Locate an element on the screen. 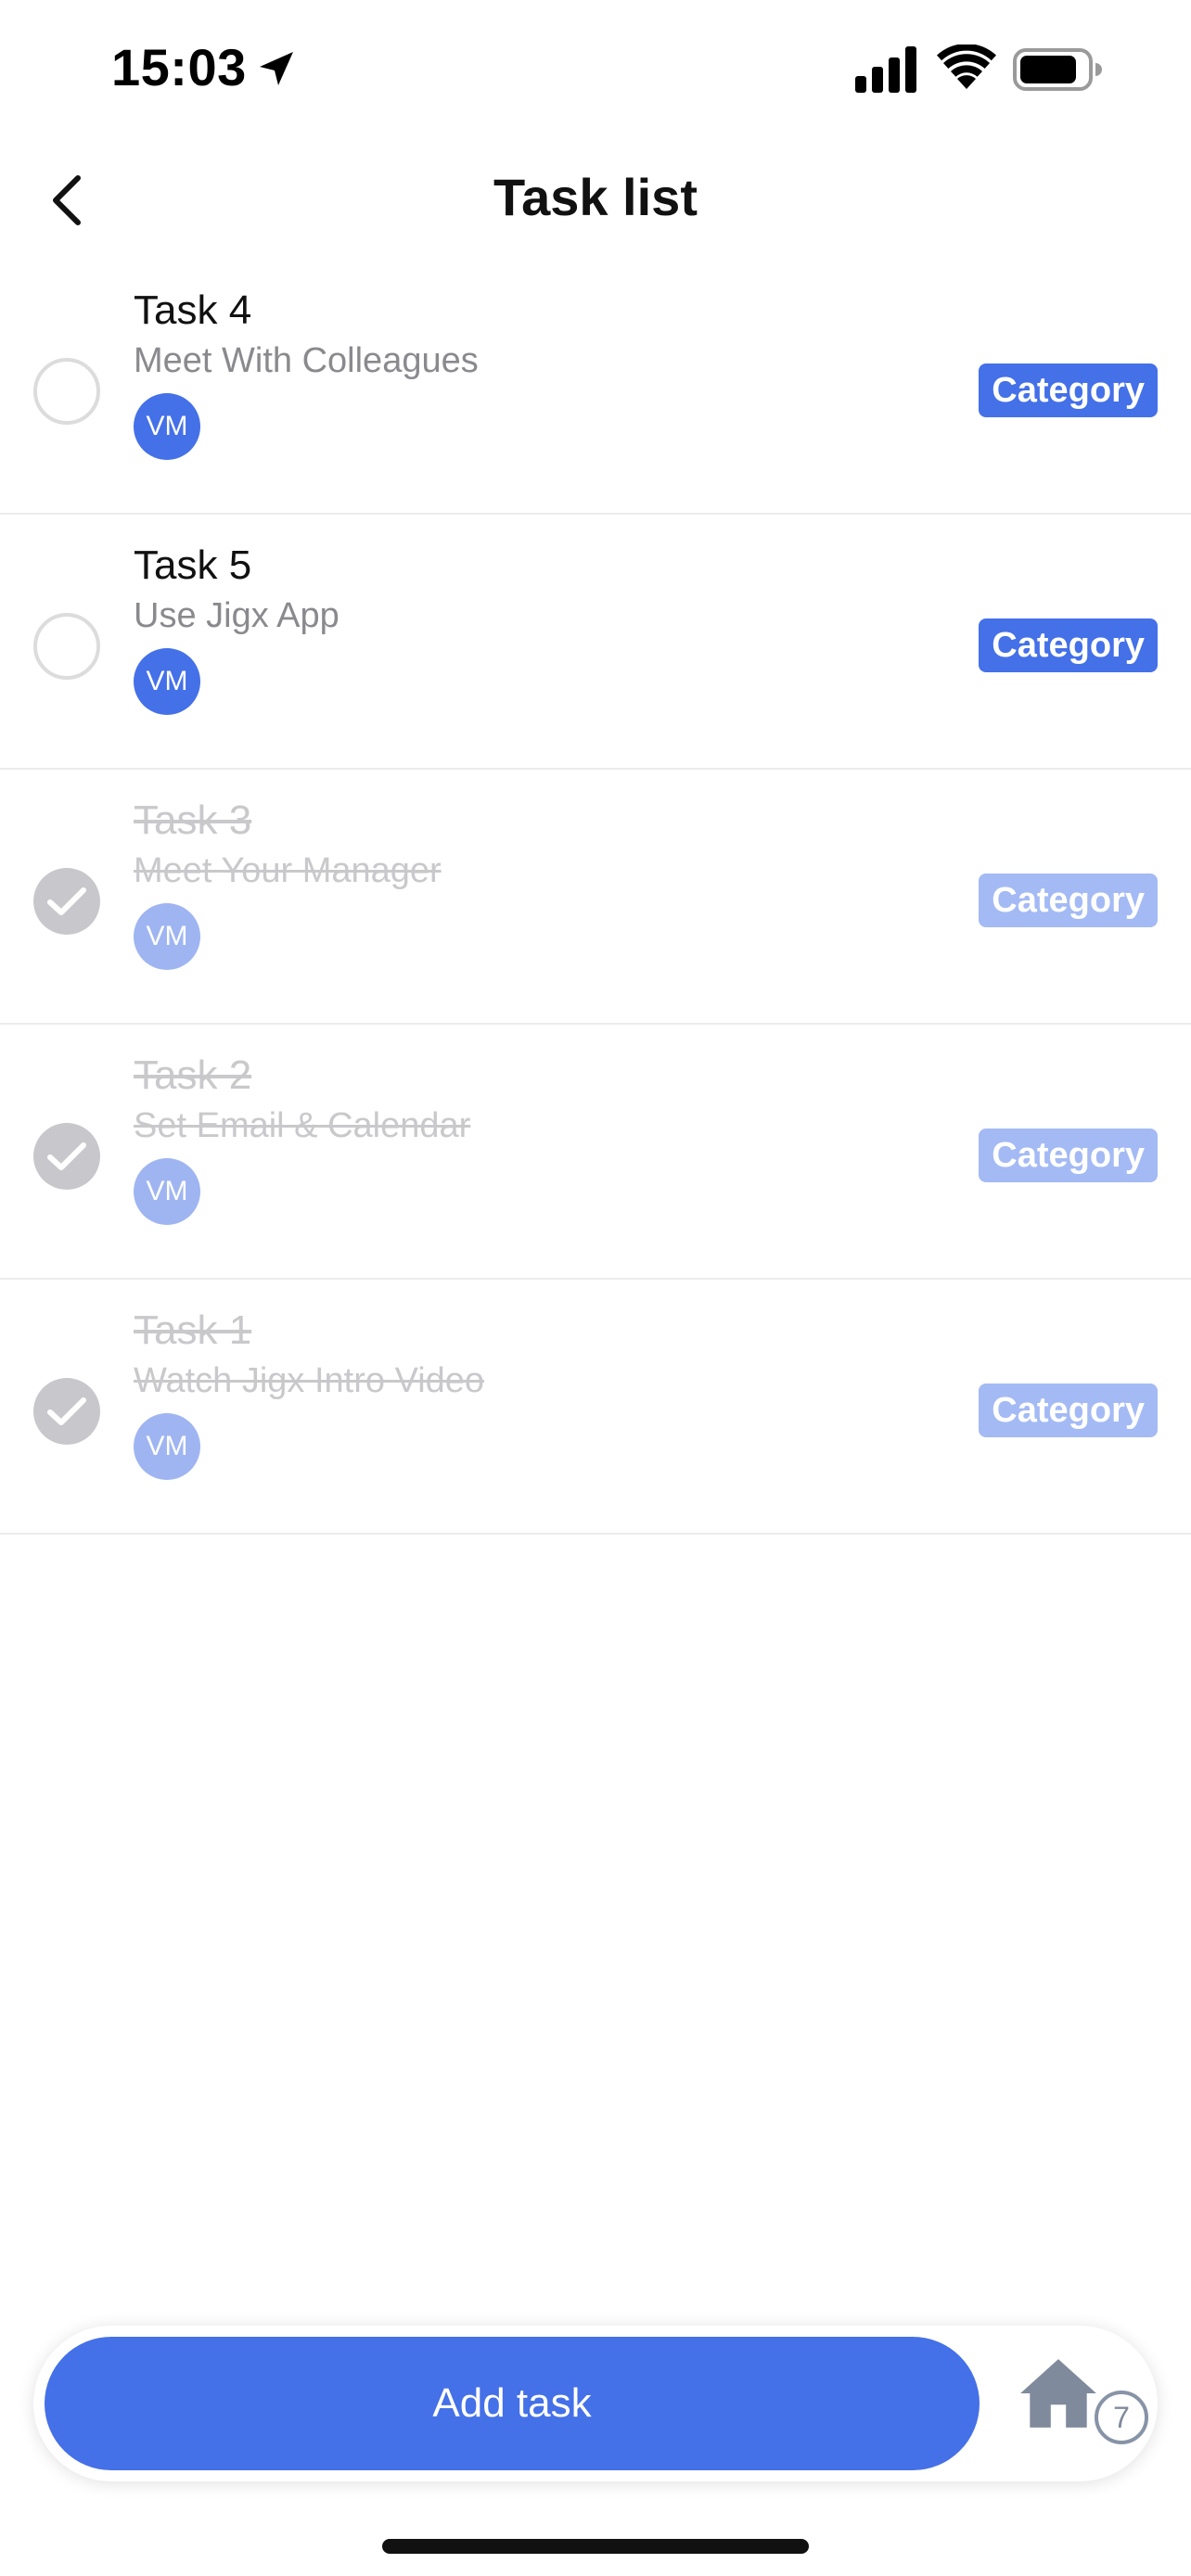 The width and height of the screenshot is (1191, 2576). task-row: Task 5 Use Jigx App VM Category is located at coordinates (595, 642).